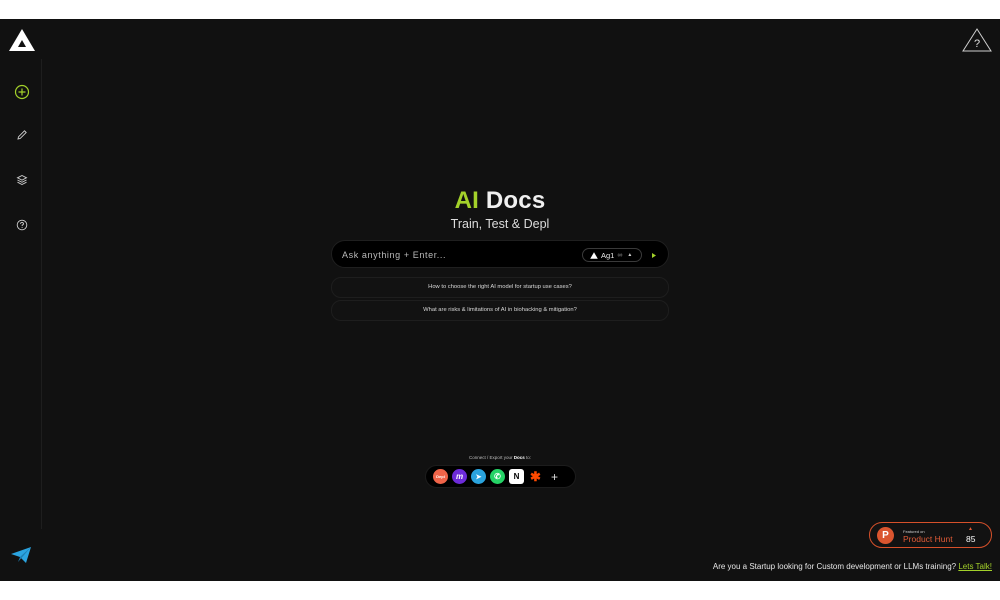 The height and width of the screenshot is (600, 1000). I want to click on play-arrow-icon, so click(654, 255).